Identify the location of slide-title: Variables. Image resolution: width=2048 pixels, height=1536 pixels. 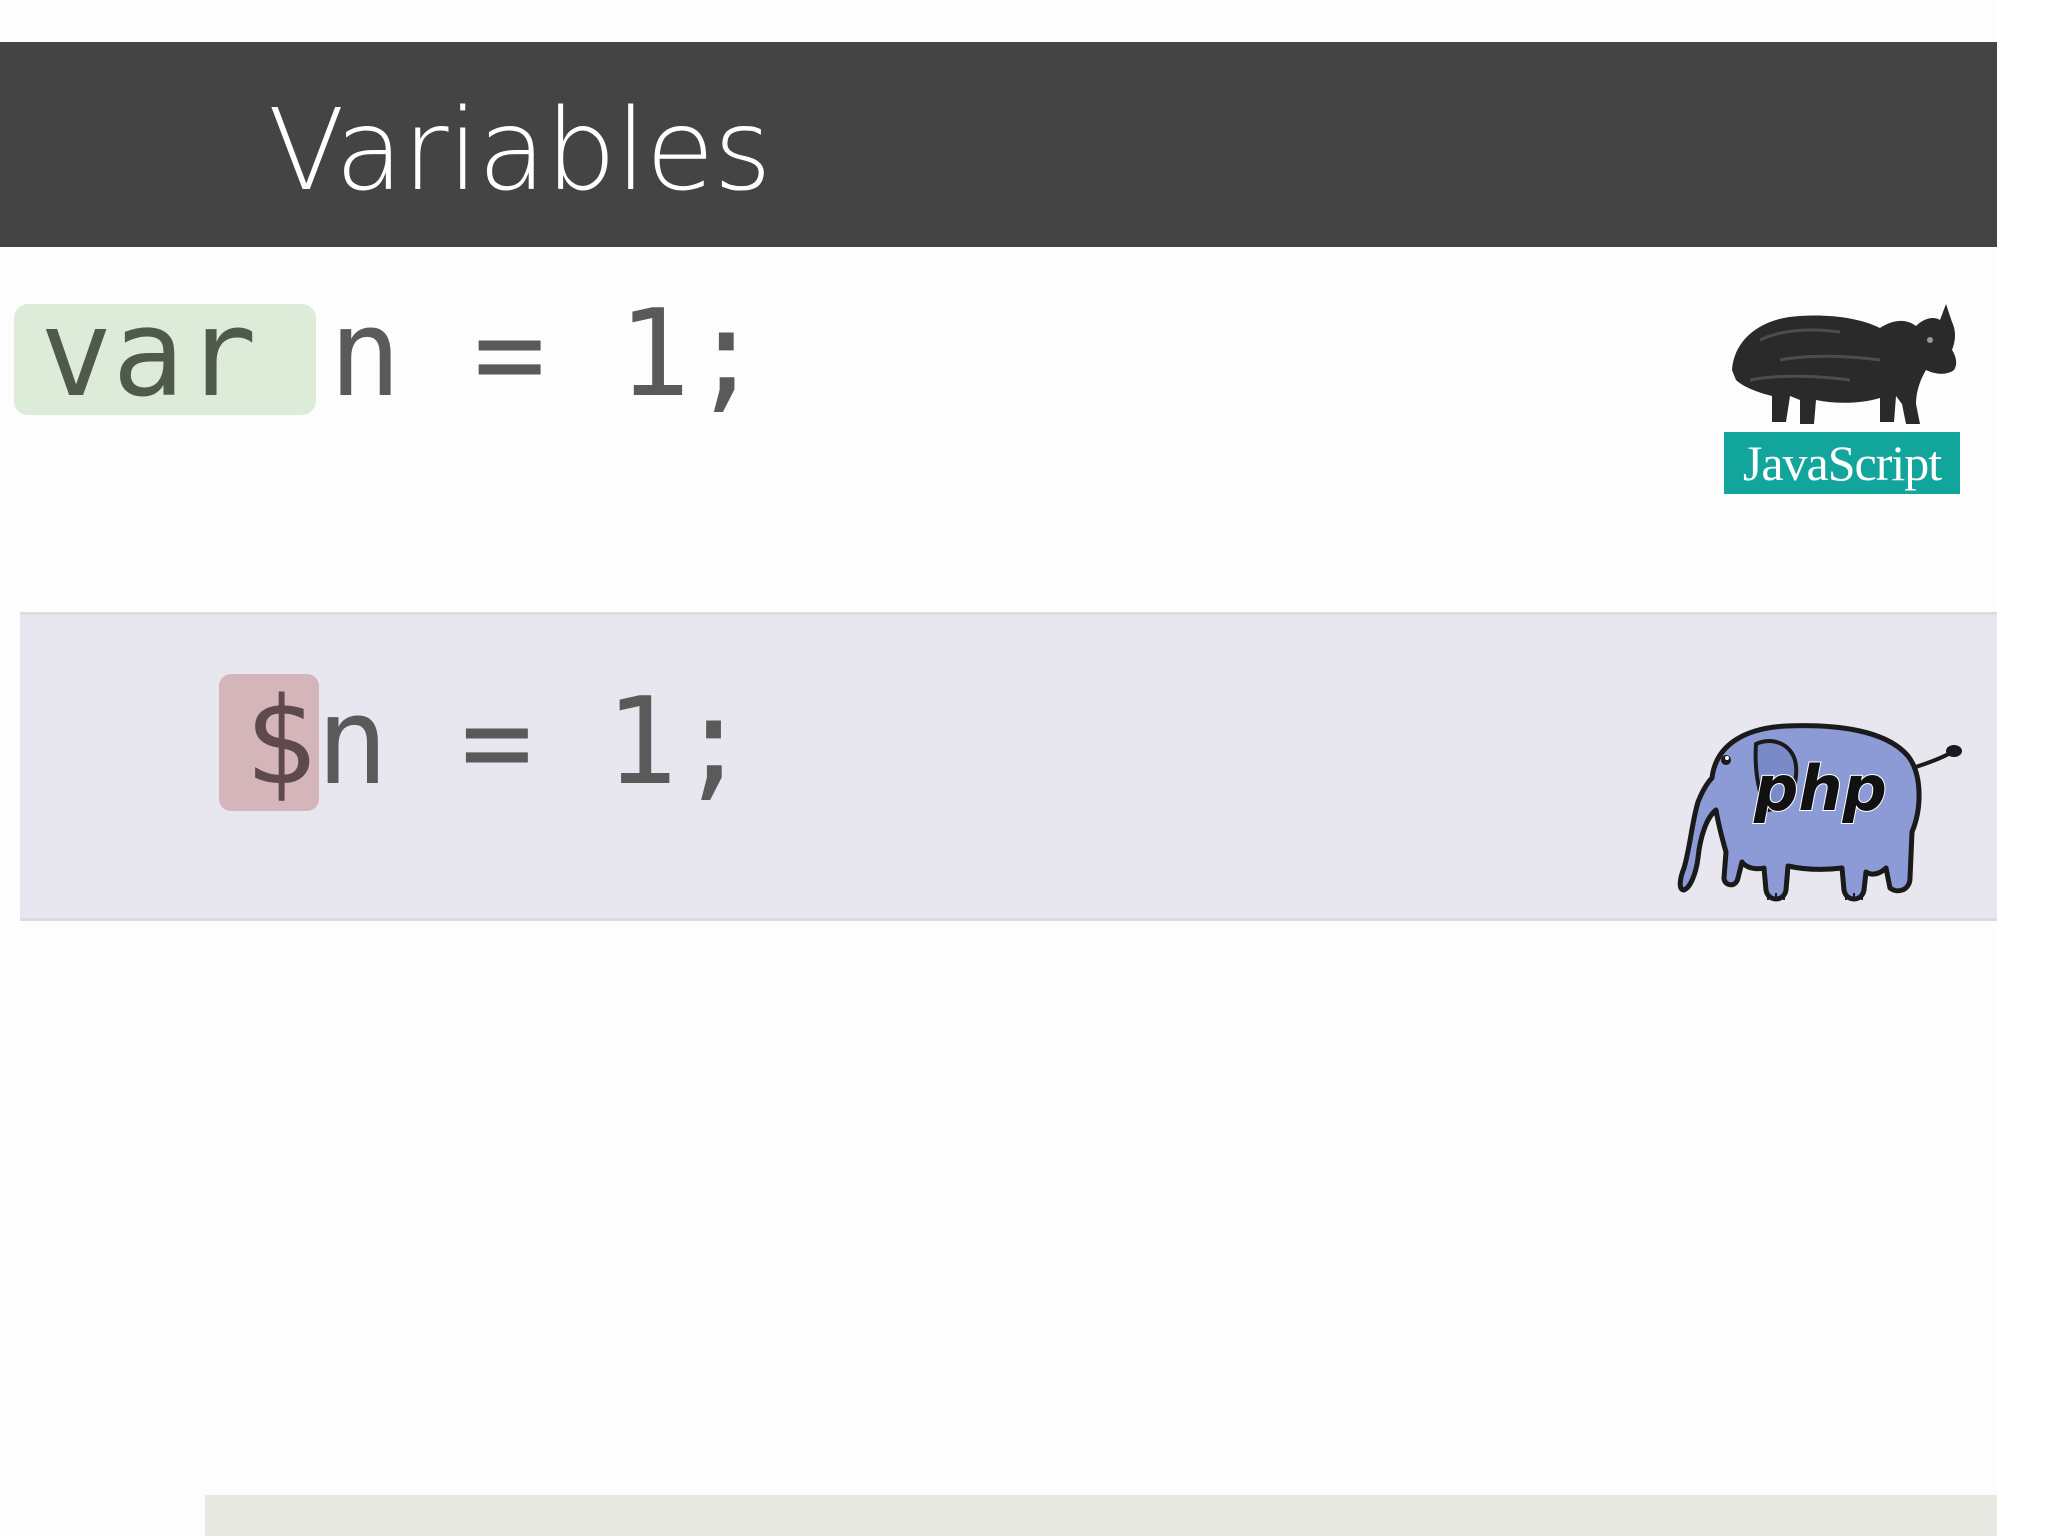
(520, 151).